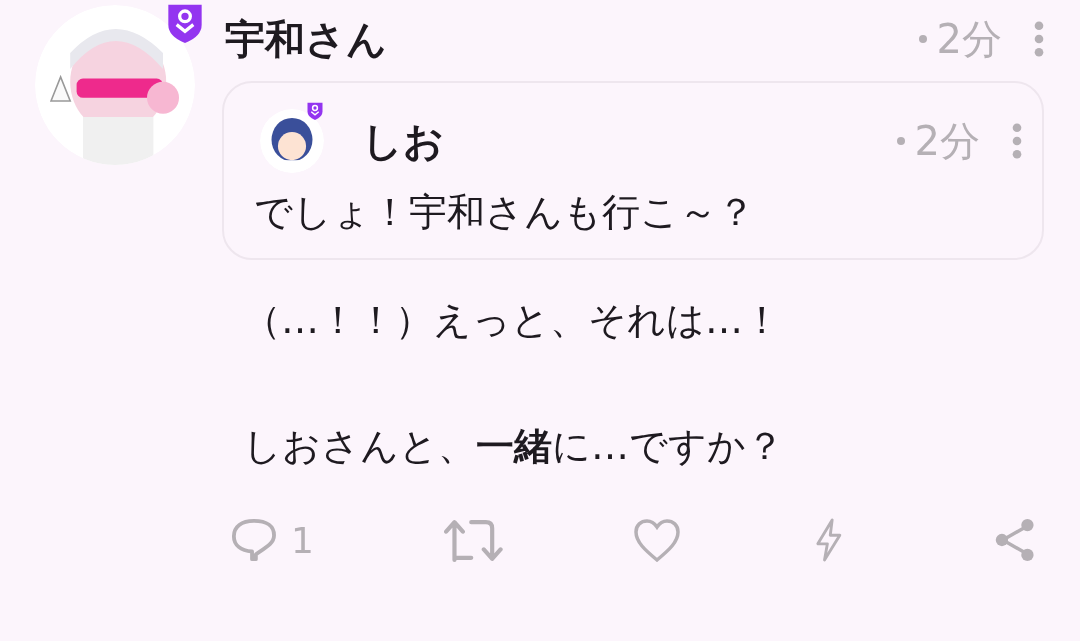 Image resolution: width=1080 pixels, height=641 pixels. I want to click on lightning-icon, so click(828, 540).